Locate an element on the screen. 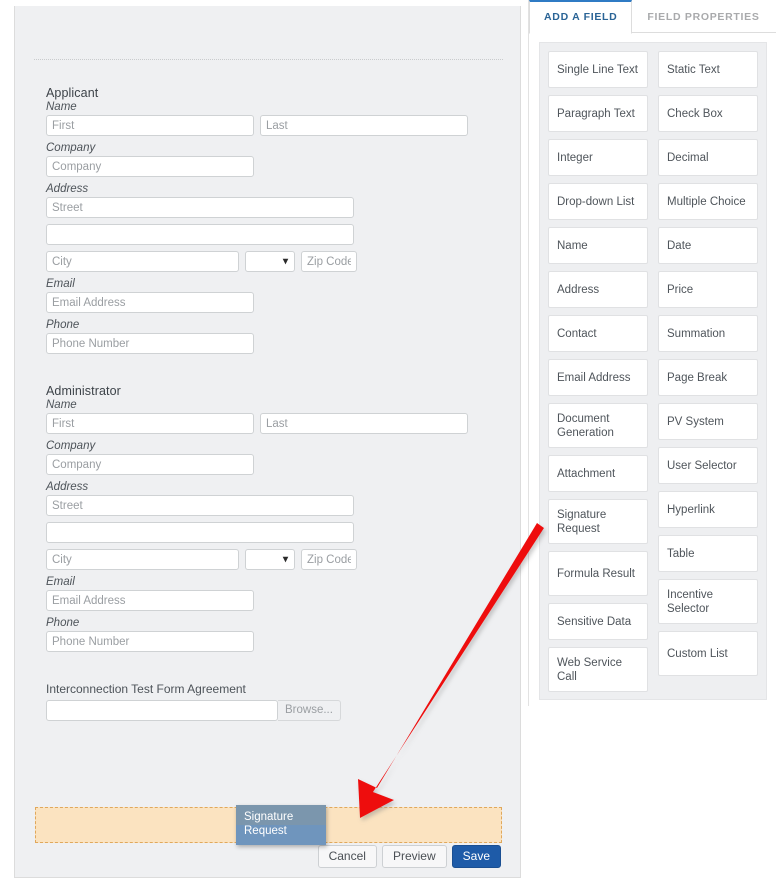 This screenshot has height=886, width=776. form-action-bar: Cancel Preview Save is located at coordinates (409, 856).